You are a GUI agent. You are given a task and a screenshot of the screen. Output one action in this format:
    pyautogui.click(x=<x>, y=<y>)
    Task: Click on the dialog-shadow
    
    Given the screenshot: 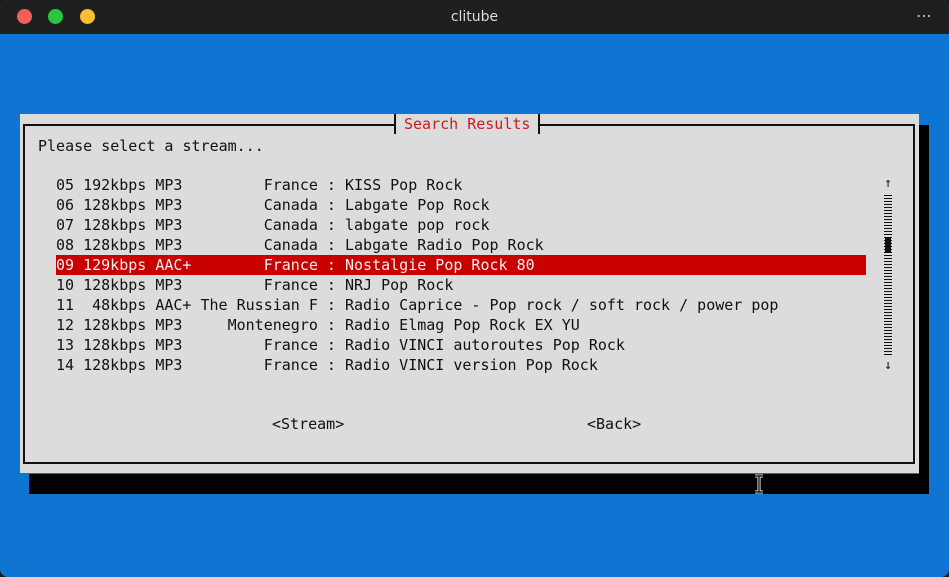 What is the action you would take?
    pyautogui.click(x=479, y=484)
    